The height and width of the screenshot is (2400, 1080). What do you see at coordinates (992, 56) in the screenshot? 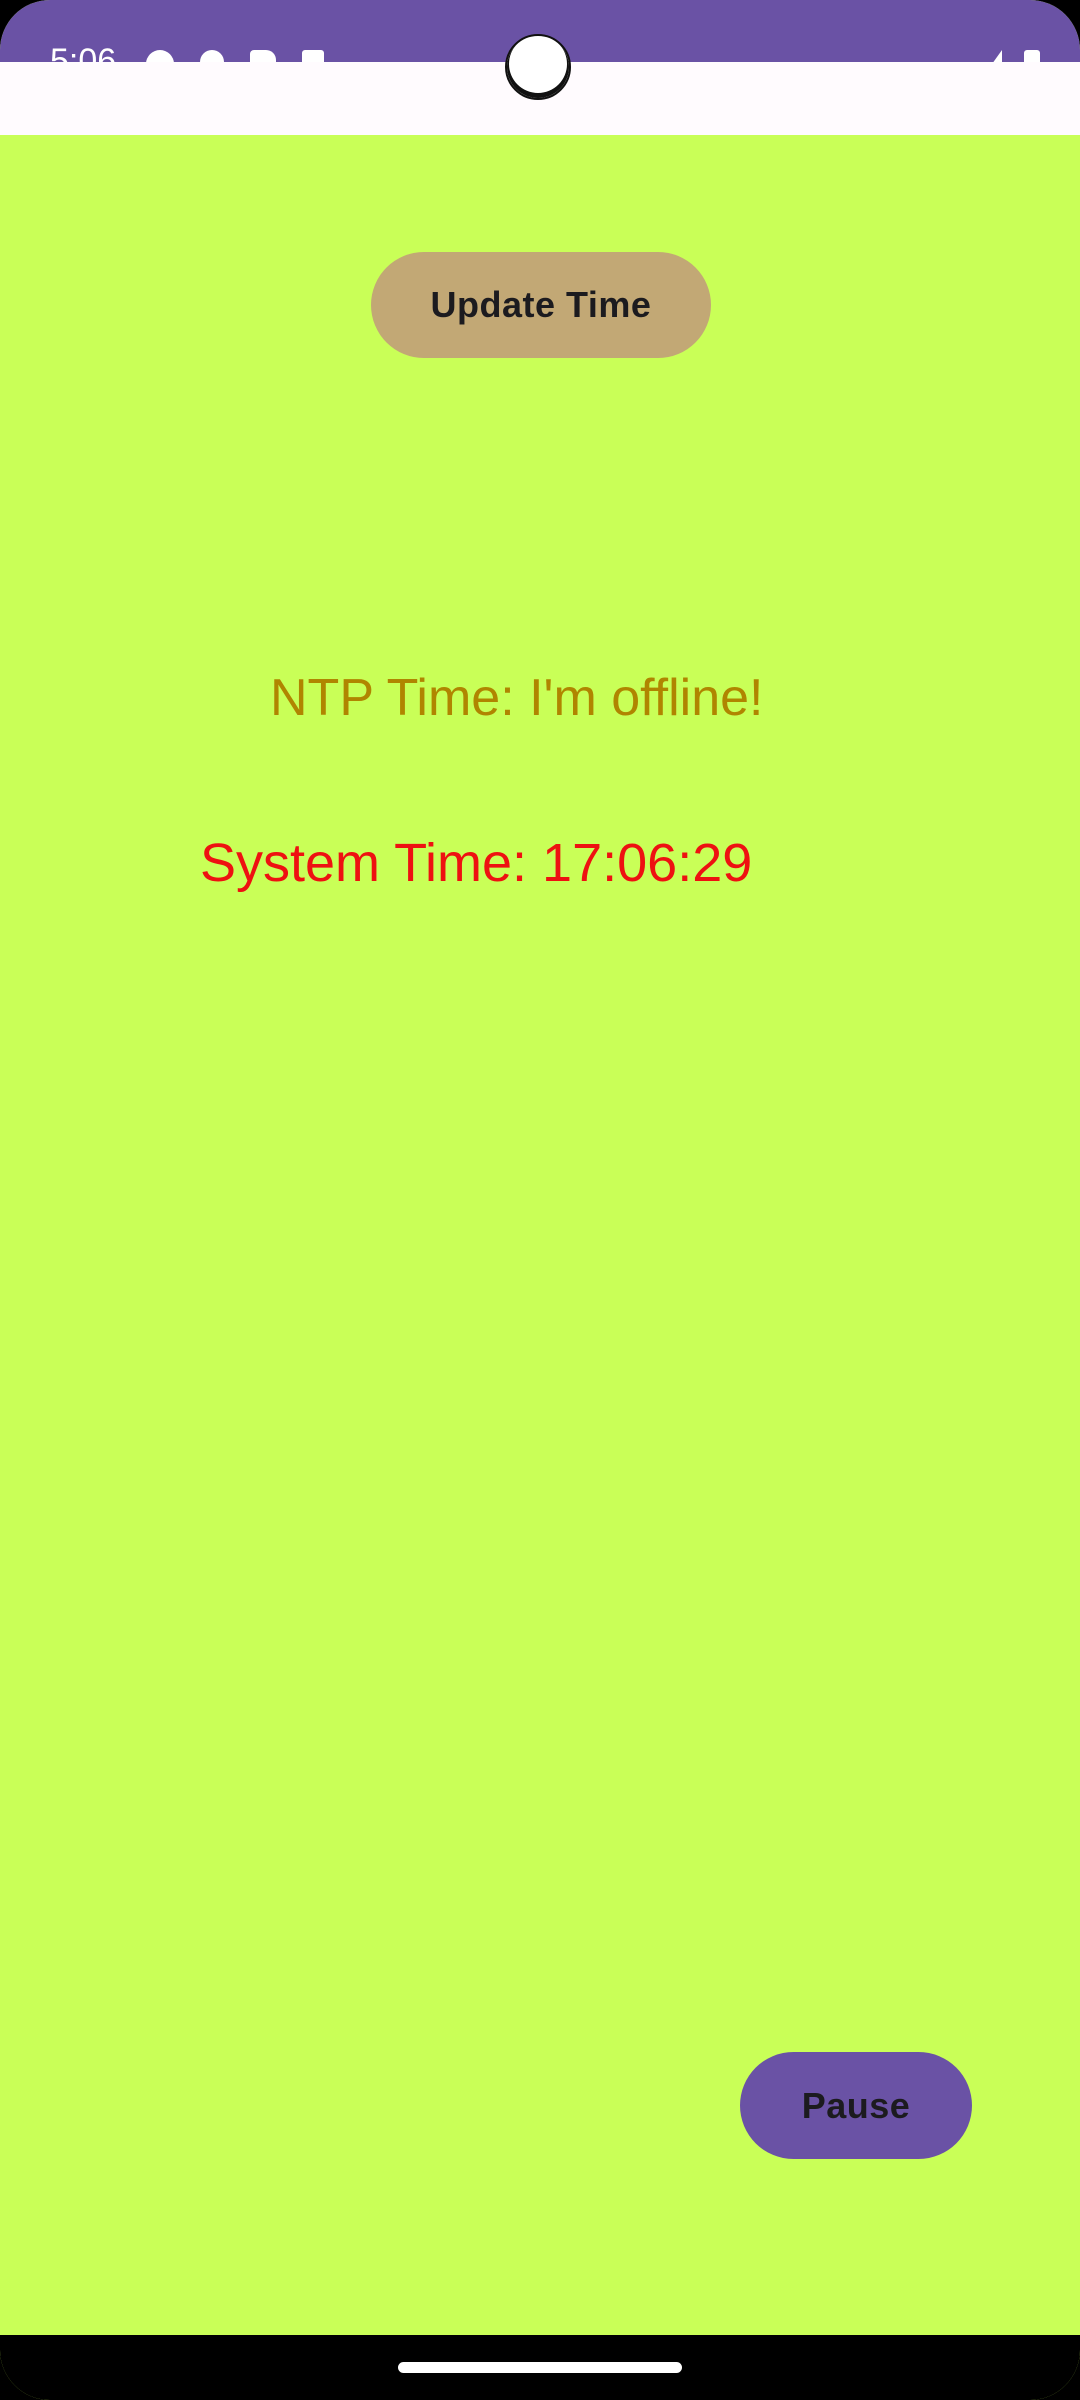
I see `signal-icon` at bounding box center [992, 56].